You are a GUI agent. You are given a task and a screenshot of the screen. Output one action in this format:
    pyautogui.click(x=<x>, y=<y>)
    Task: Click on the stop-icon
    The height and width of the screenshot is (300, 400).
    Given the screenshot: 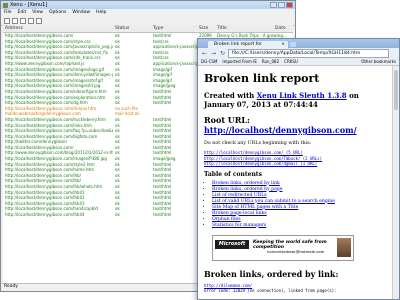 What is the action you would take?
    pyautogui.click(x=39, y=20)
    